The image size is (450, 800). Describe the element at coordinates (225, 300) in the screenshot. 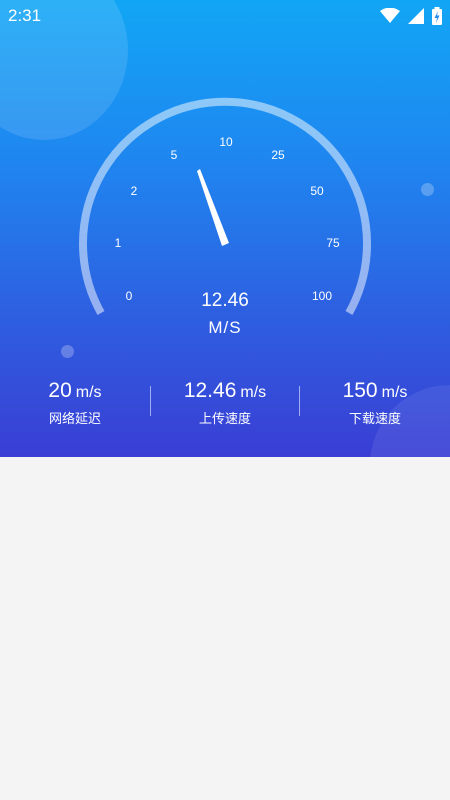

I see `current-speed-value: 12.46` at that location.